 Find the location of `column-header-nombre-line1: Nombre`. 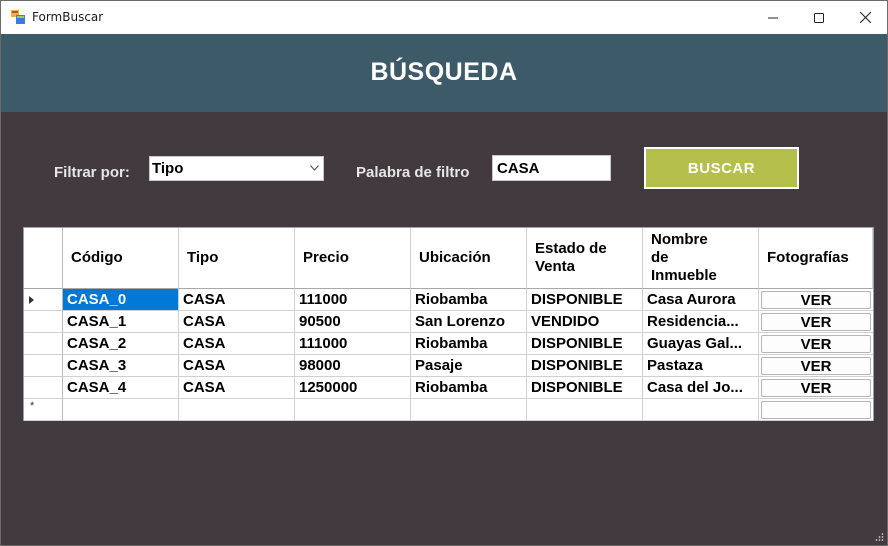

column-header-nombre-line1: Nombre is located at coordinates (679, 239).